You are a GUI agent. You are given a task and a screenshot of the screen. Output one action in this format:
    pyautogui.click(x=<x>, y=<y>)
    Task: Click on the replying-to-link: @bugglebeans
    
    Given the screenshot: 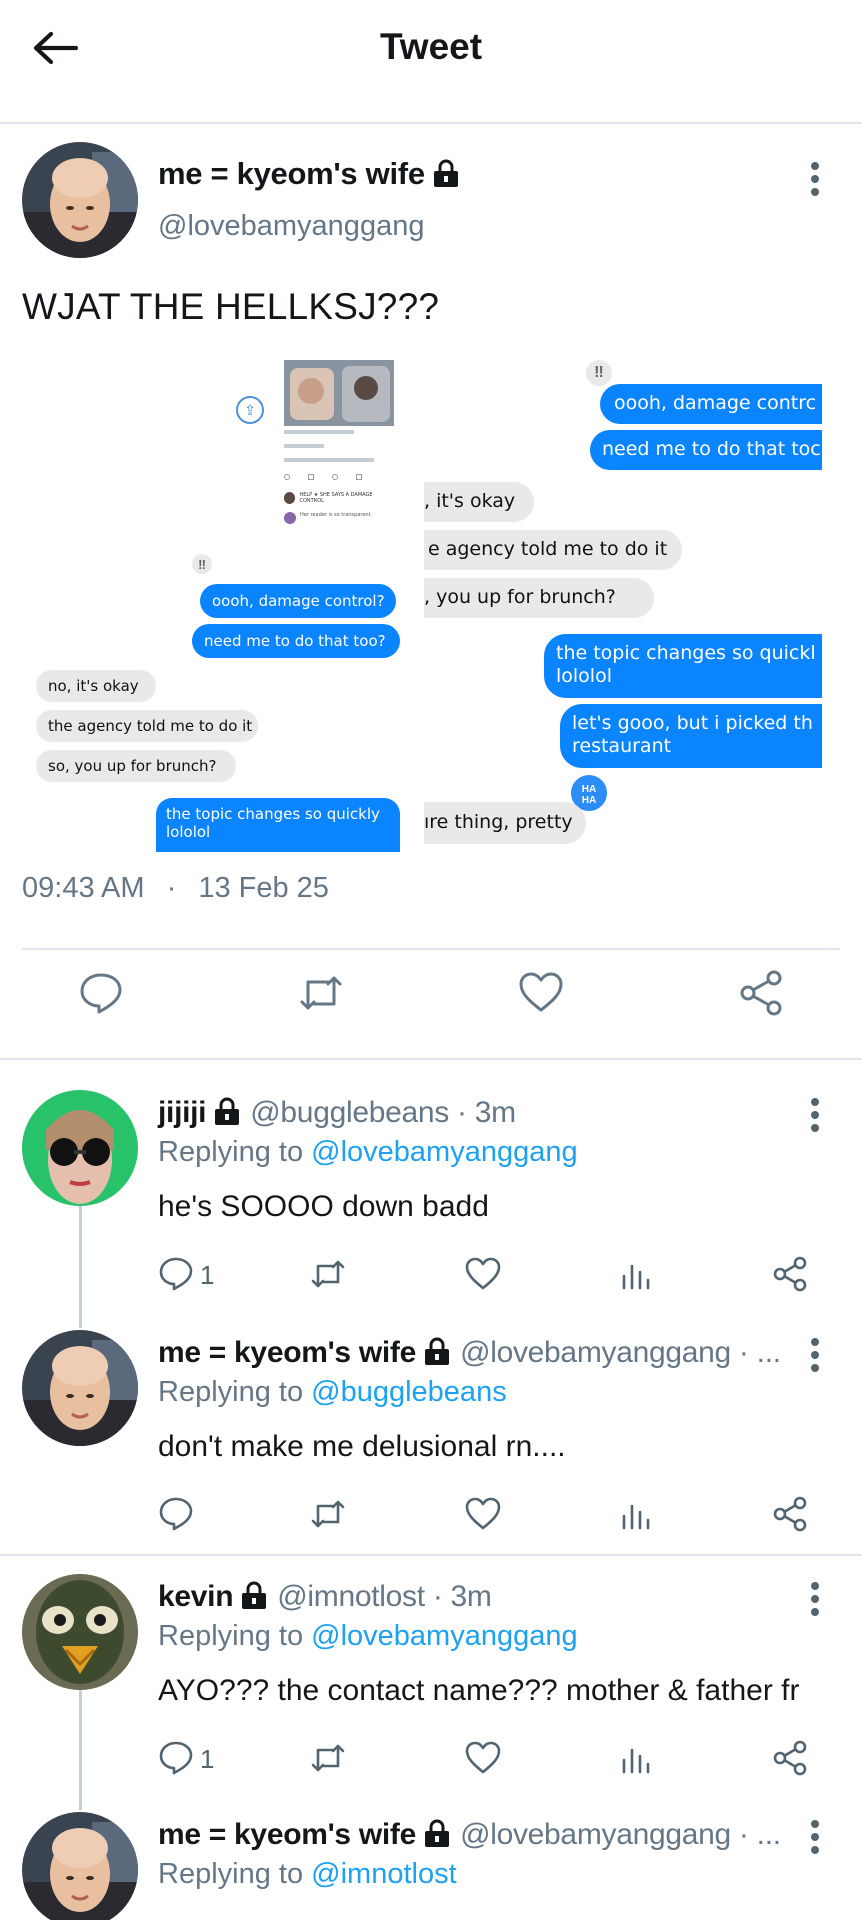 What is the action you would take?
    pyautogui.click(x=409, y=1392)
    